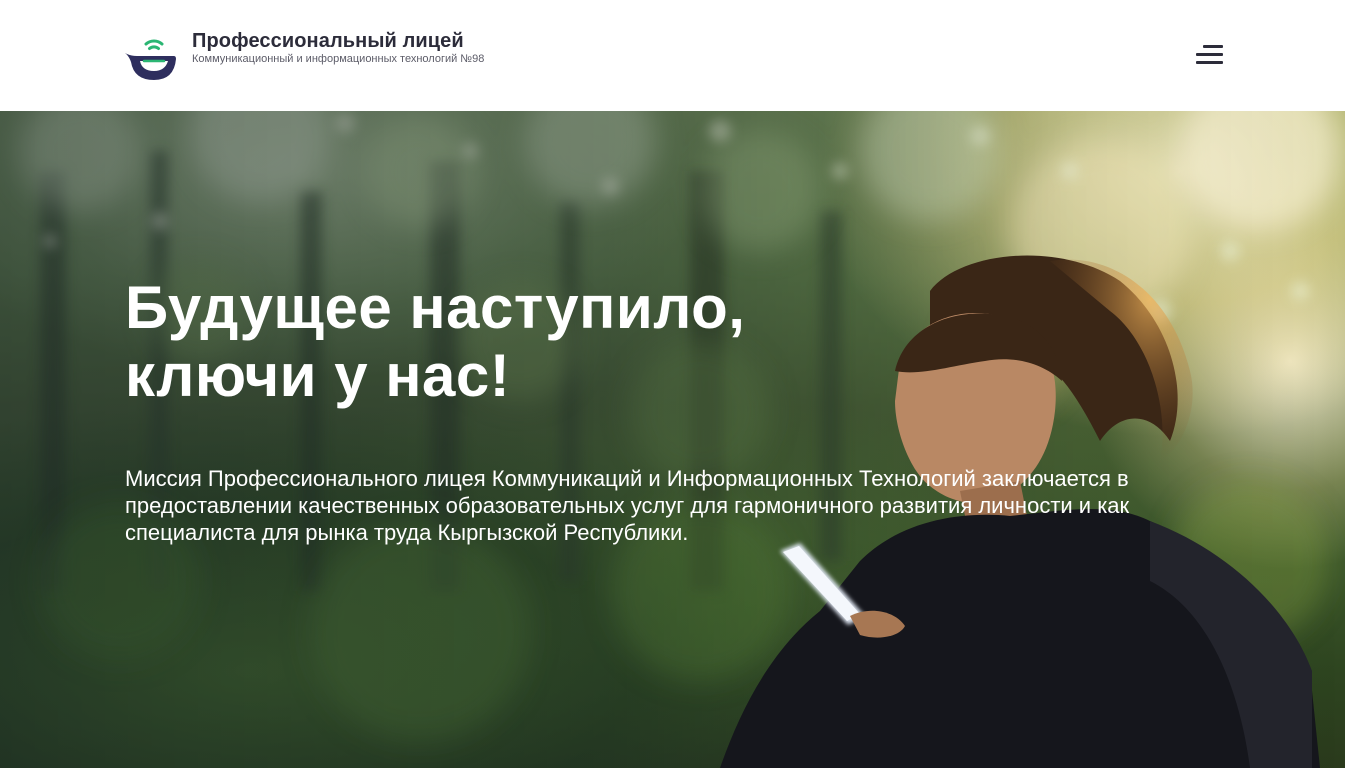  What do you see at coordinates (318, 375) in the screenshot?
I see `hero-title-line-2: ключи у нас!` at bounding box center [318, 375].